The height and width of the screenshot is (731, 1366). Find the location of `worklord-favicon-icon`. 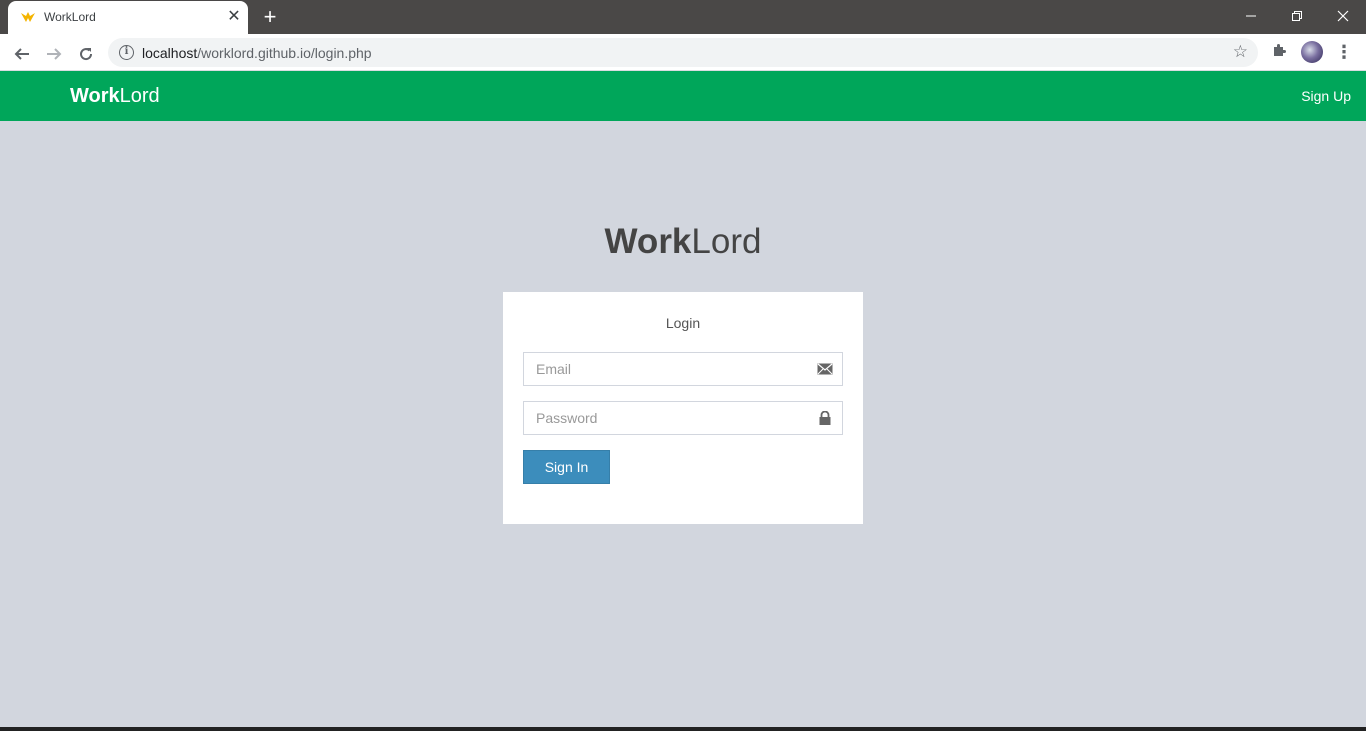

worklord-favicon-icon is located at coordinates (28, 17).